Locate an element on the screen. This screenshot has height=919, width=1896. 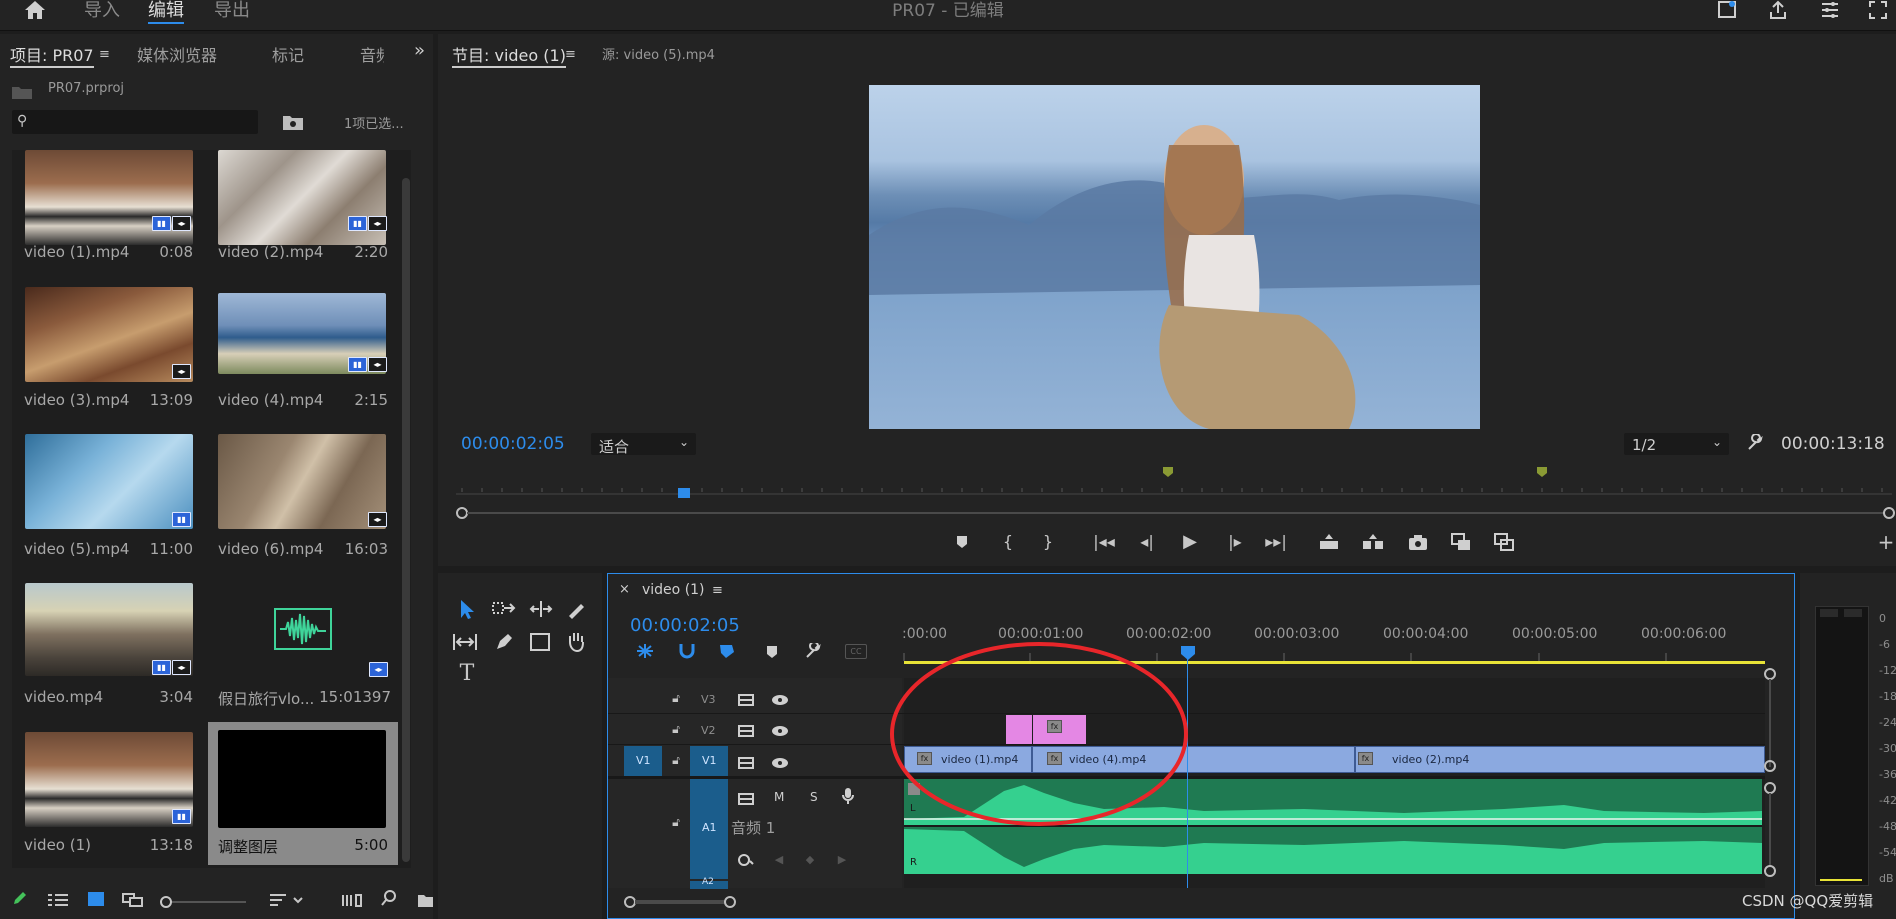
tab-program: 节目: video (1) is located at coordinates (509, 55).